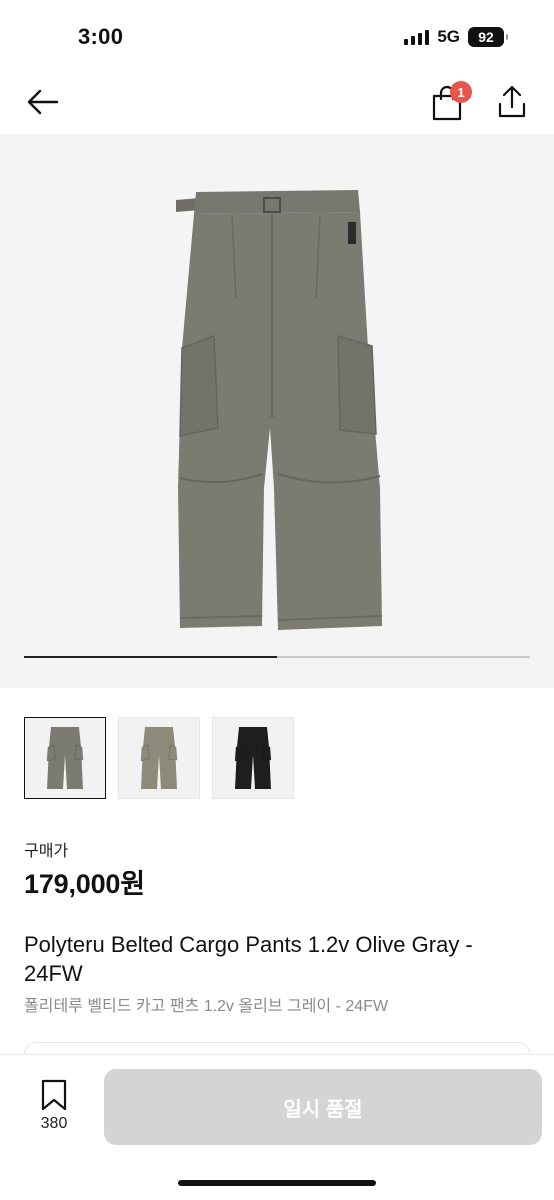  Describe the element at coordinates (54, 1095) in the screenshot. I see `bookmark-icon` at that location.